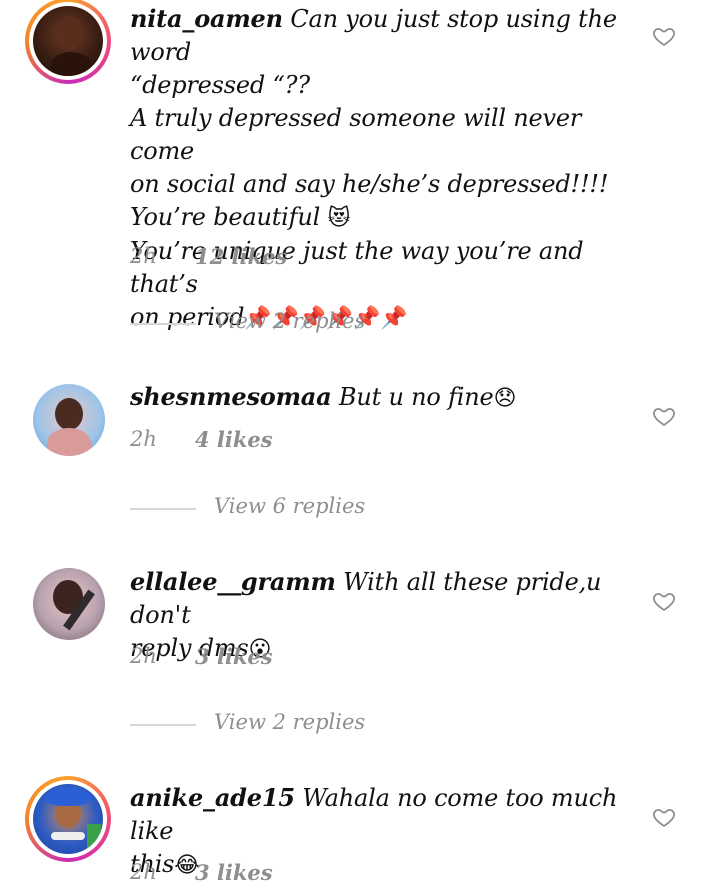 The width and height of the screenshot is (720, 886). Describe the element at coordinates (505, 398) in the screenshot. I see `disappointed-face-emoji: 😞` at that location.